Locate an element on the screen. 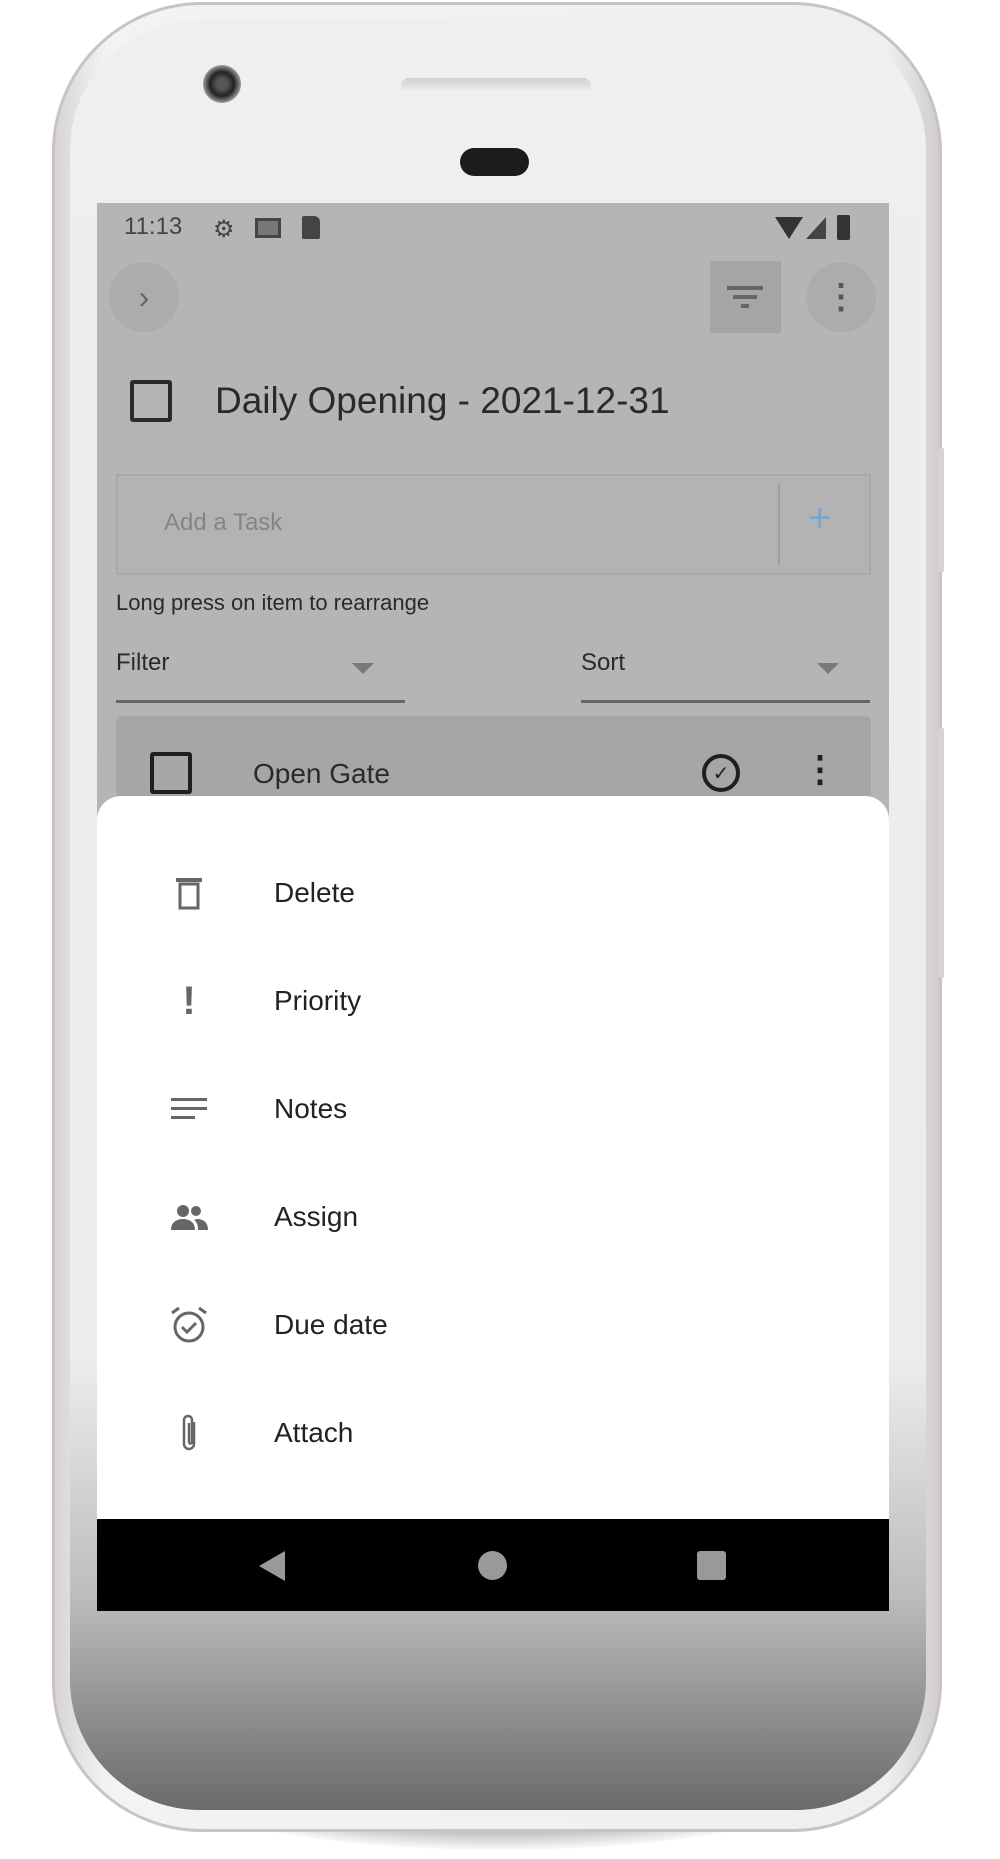 This screenshot has width=1000, height=1859. chevron-right-icon: › is located at coordinates (144, 296).